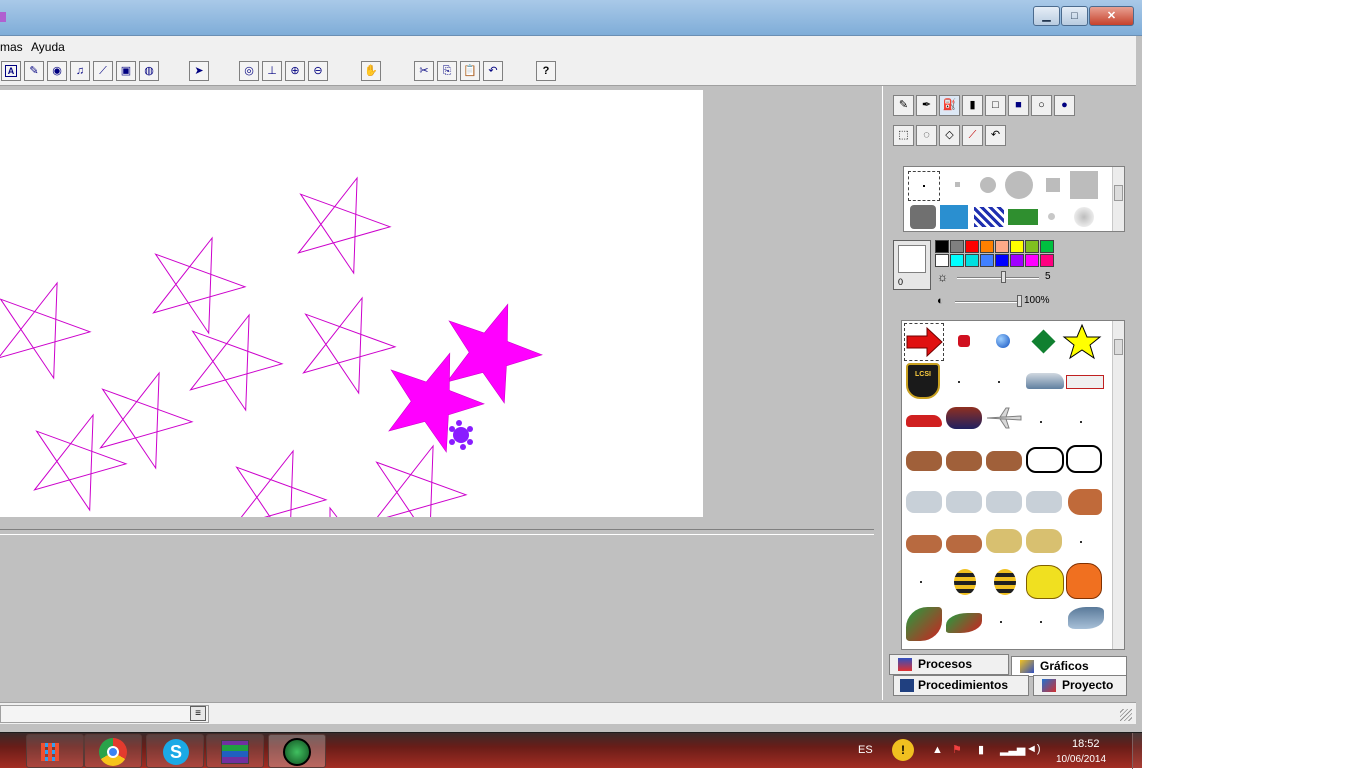  I want to click on shape-dalmatian, so click(1045, 460).